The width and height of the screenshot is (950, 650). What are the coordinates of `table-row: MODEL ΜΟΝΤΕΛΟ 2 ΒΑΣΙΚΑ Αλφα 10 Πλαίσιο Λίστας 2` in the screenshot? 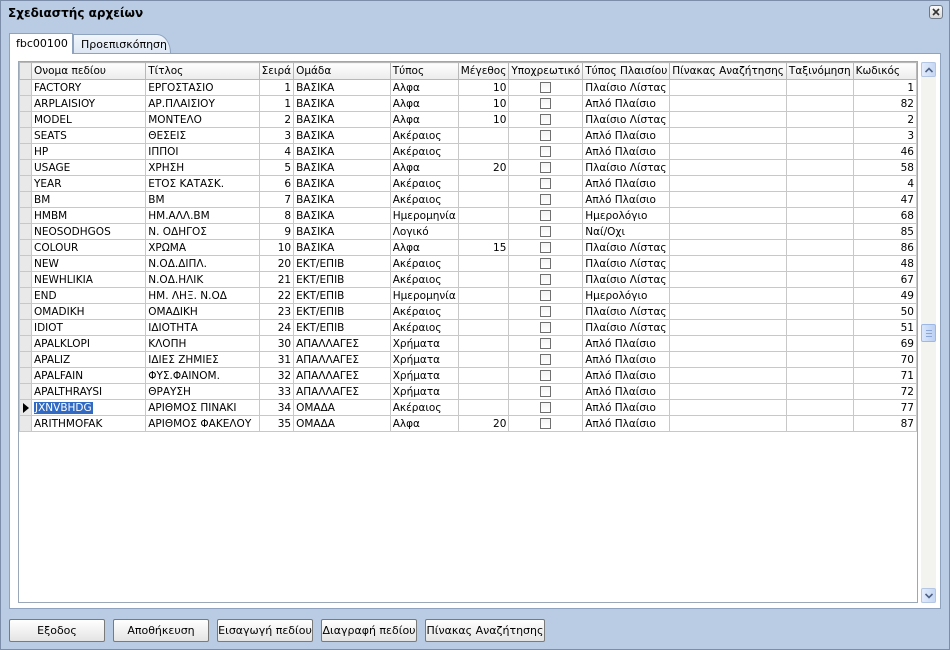 It's located at (468, 119).